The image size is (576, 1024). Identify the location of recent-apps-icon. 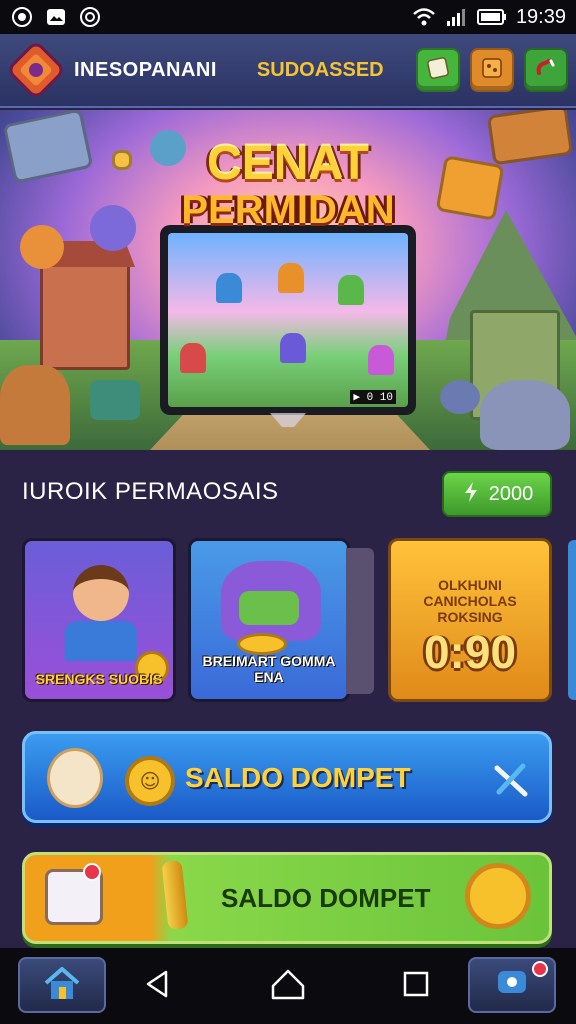
(416, 986).